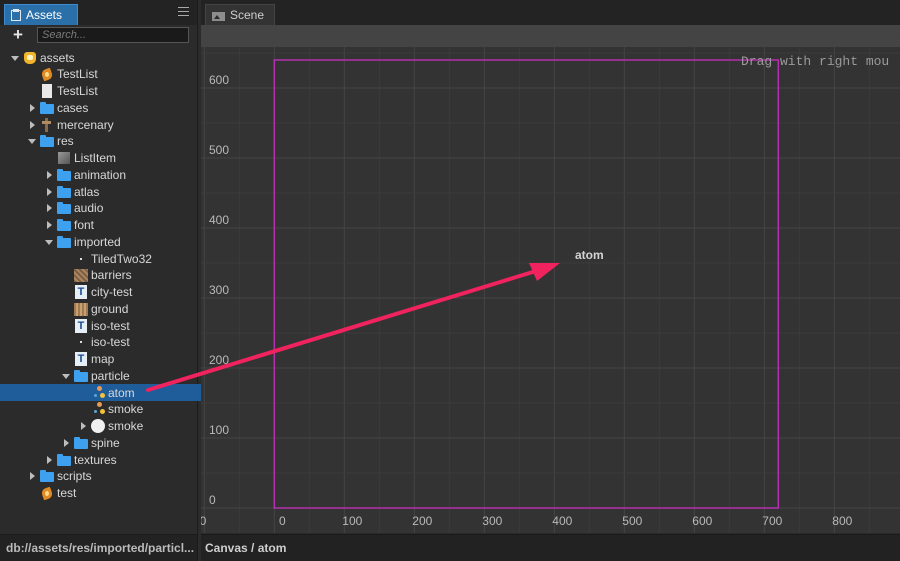 The image size is (900, 561). Describe the element at coordinates (18, 34) in the screenshot. I see `add-asset-button: +` at that location.